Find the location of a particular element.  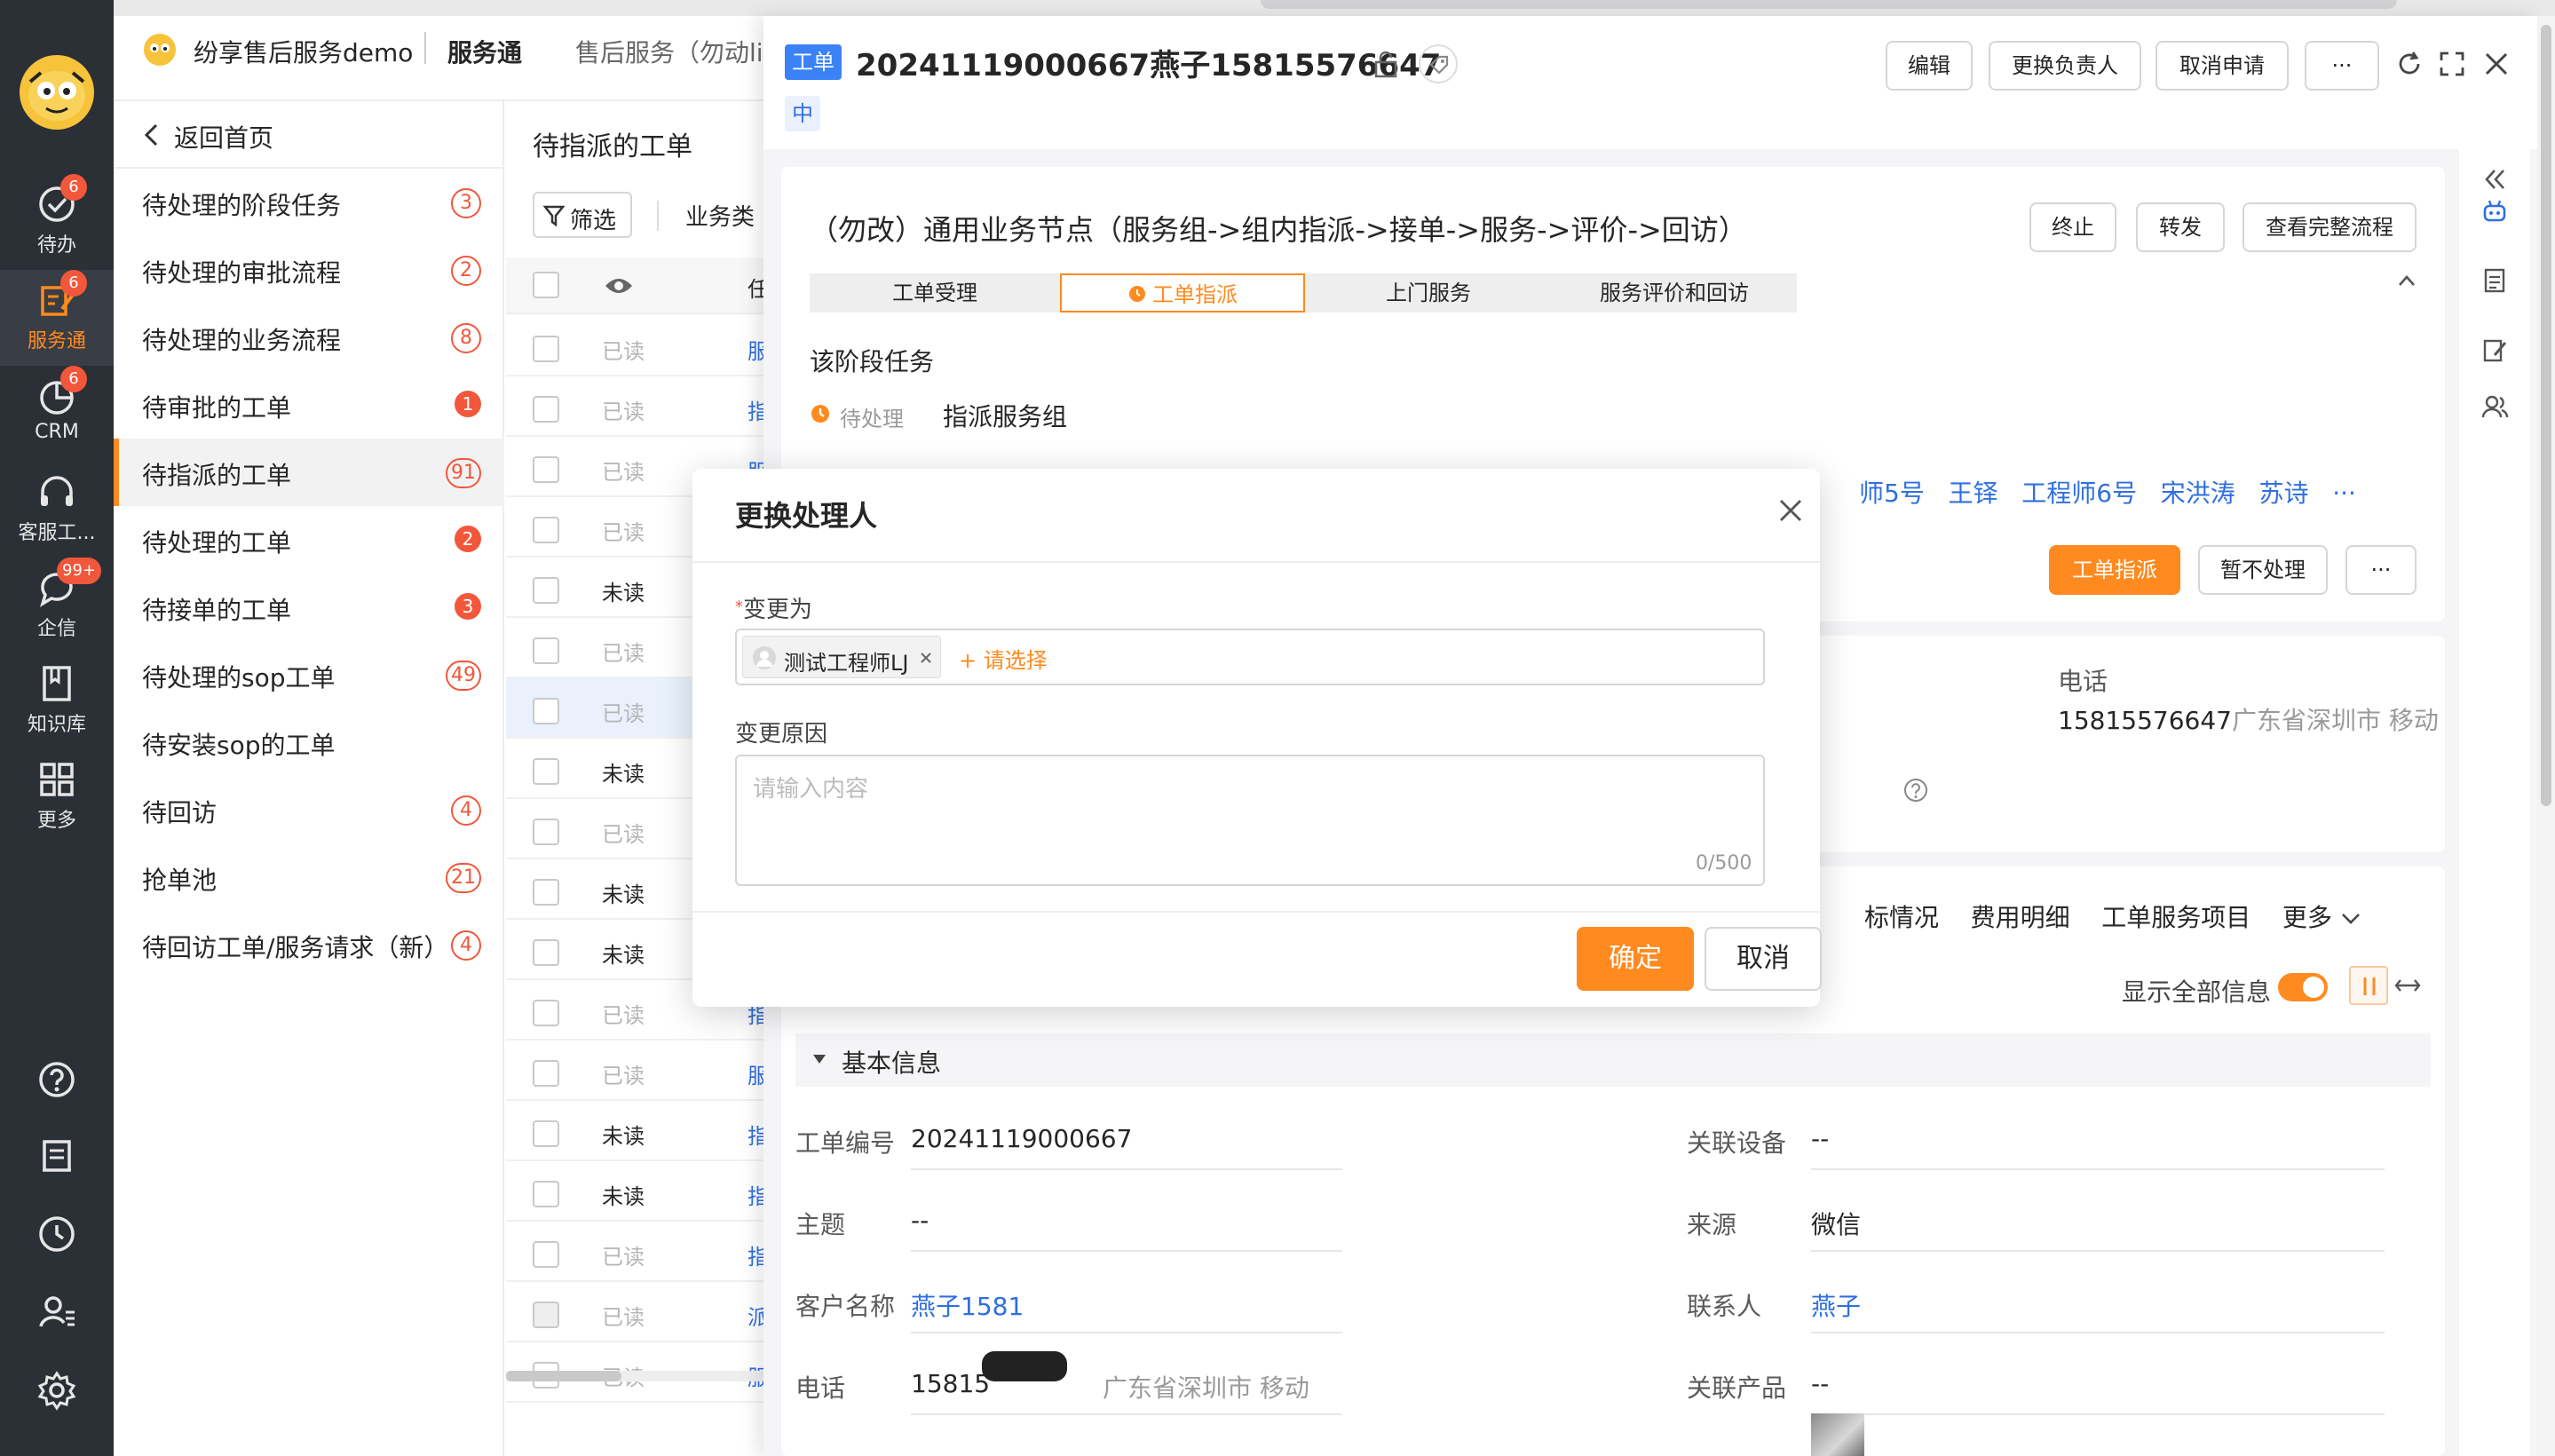

field-value: 燕子1581 is located at coordinates (967, 1305).